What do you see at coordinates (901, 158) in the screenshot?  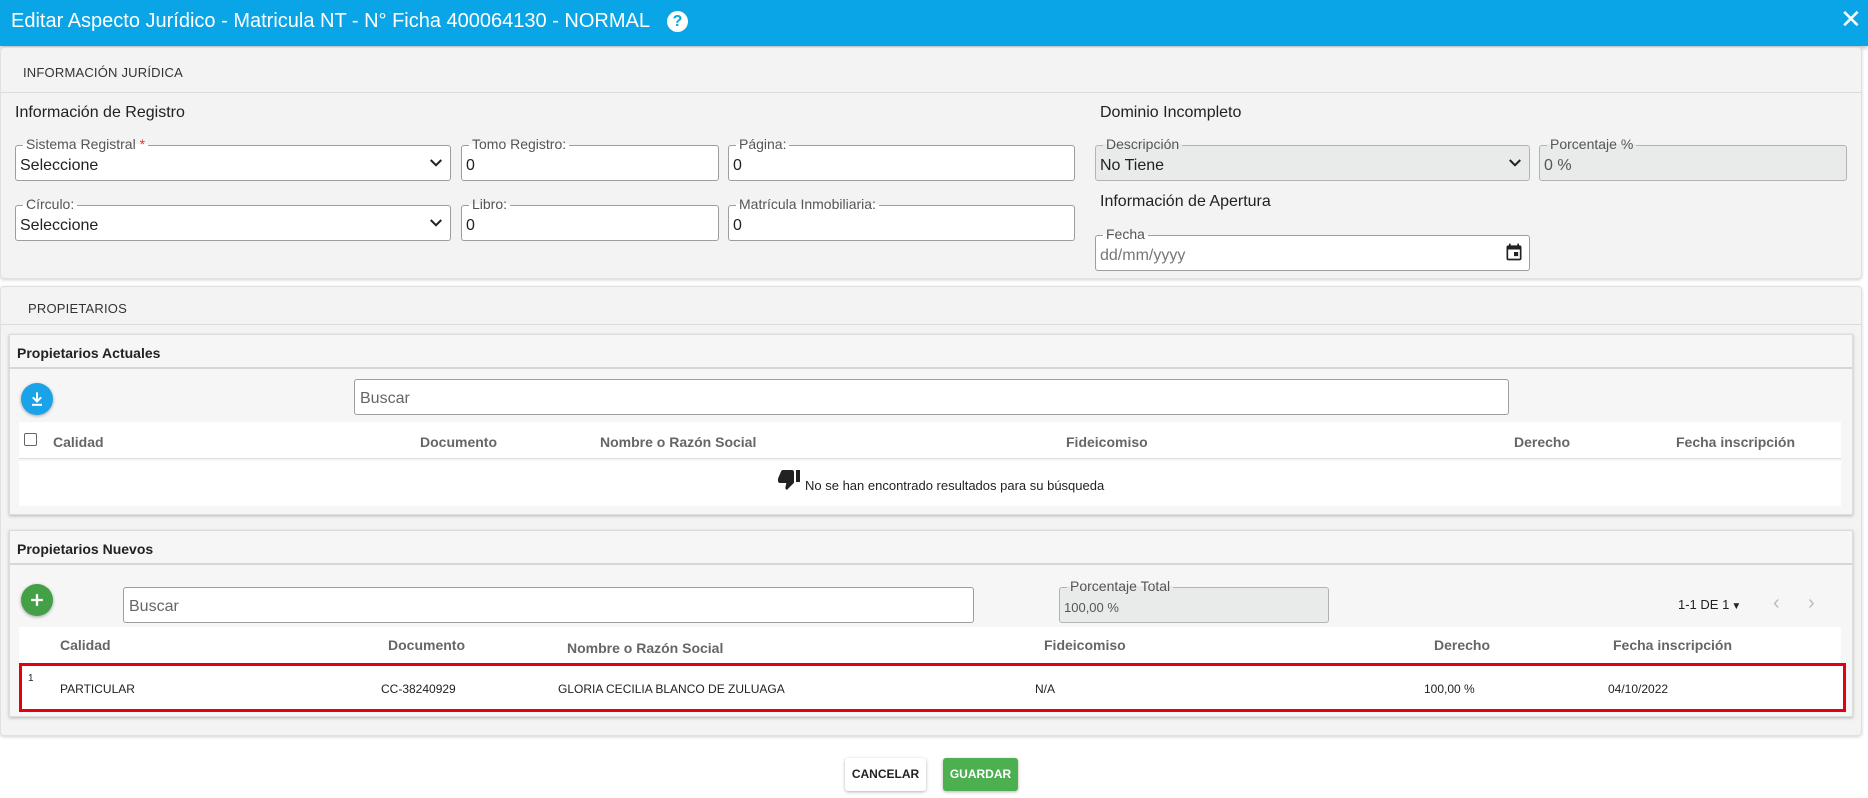 I see `pagina-field: Página: 0` at bounding box center [901, 158].